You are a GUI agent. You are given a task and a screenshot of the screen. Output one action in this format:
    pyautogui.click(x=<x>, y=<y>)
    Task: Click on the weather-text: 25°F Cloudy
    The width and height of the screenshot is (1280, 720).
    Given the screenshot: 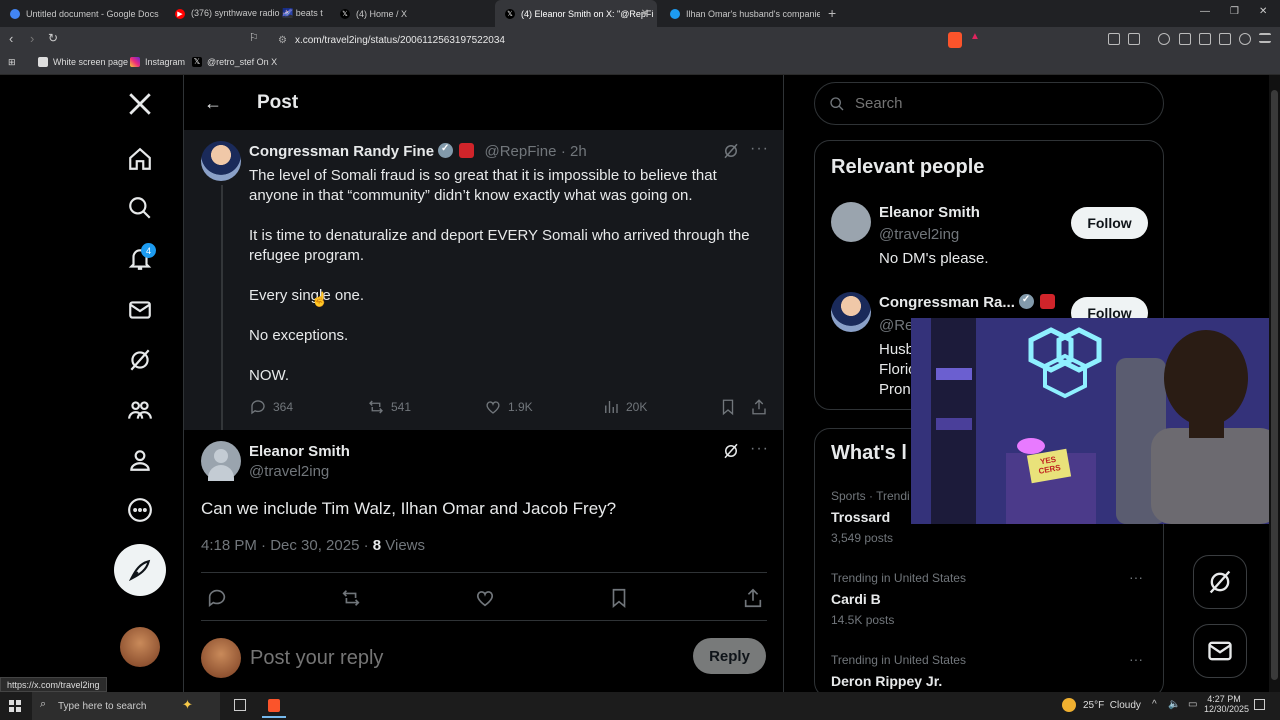 What is the action you would take?
    pyautogui.click(x=1112, y=705)
    